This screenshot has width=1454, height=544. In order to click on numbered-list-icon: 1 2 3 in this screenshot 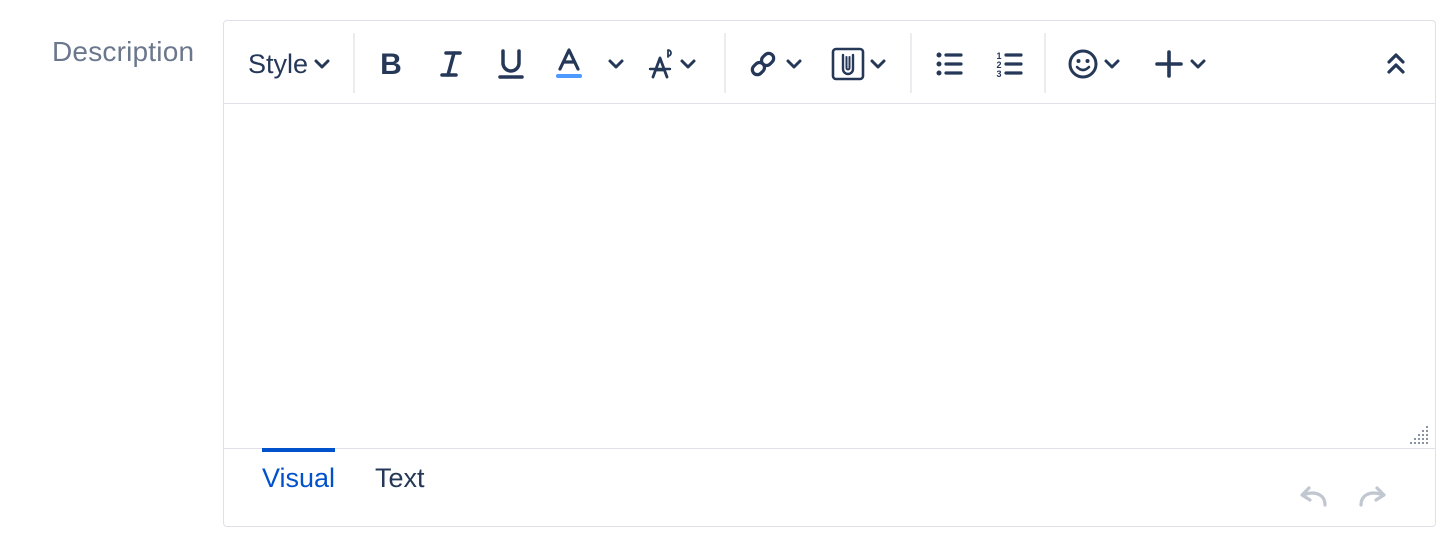, I will do `click(1009, 65)`.